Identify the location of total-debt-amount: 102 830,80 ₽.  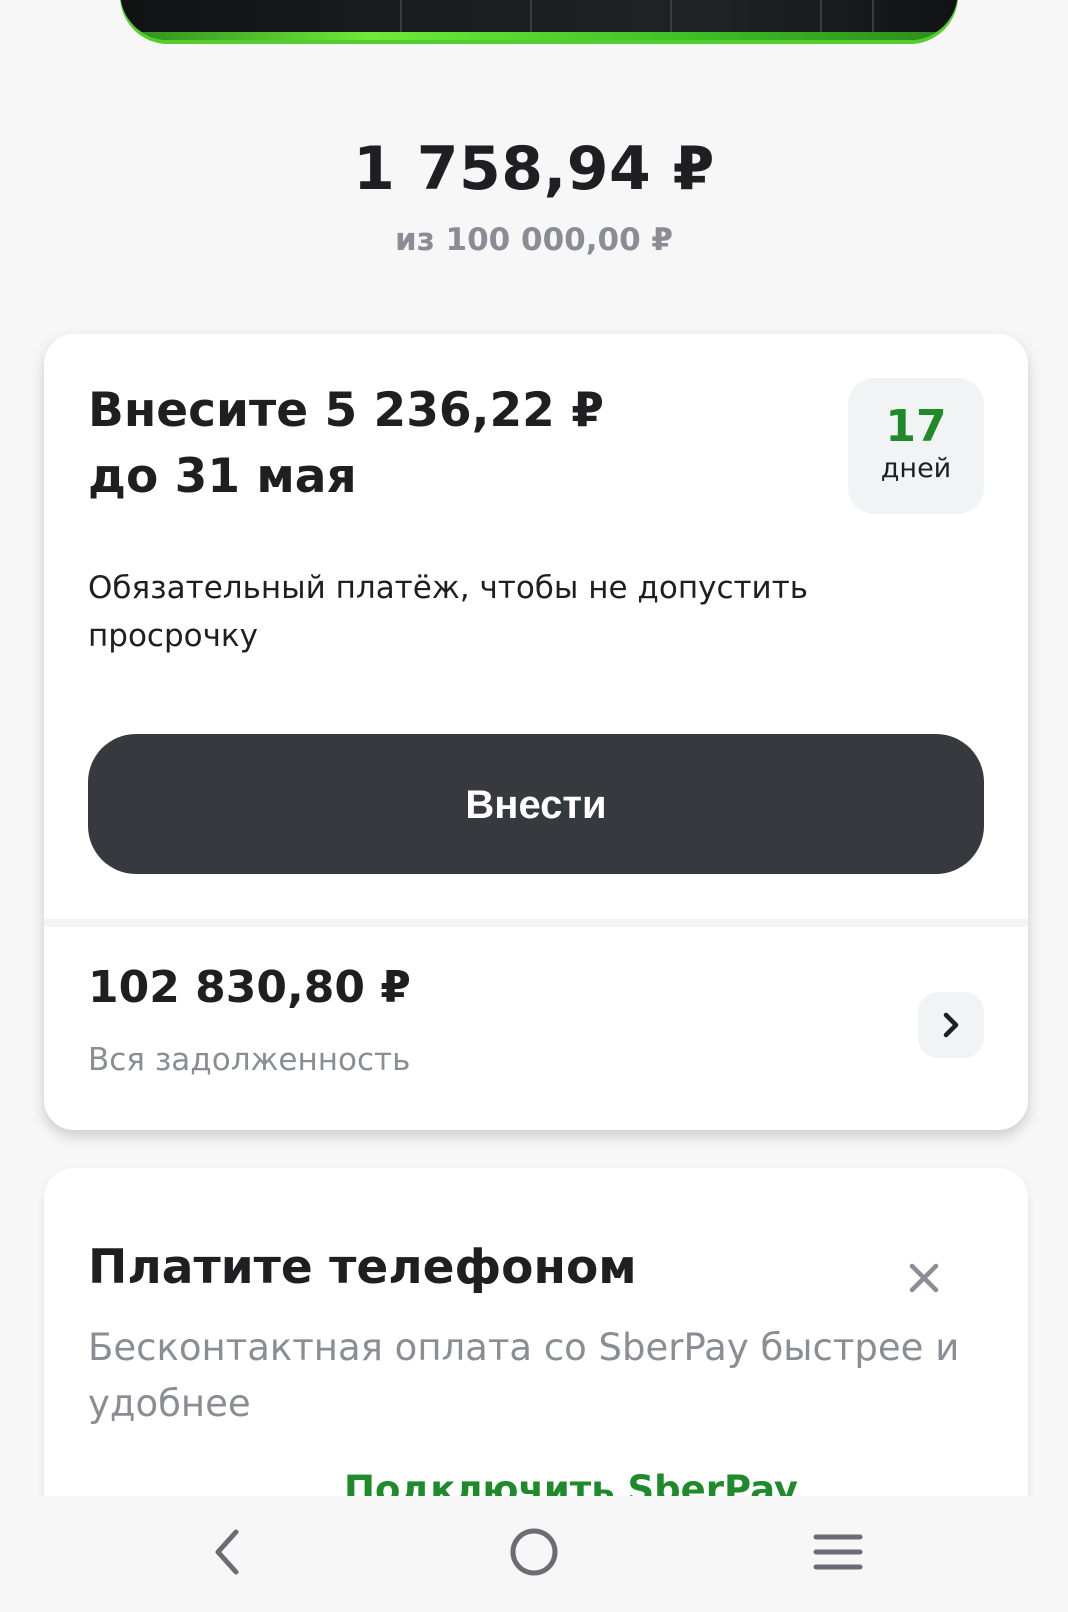
(249, 987).